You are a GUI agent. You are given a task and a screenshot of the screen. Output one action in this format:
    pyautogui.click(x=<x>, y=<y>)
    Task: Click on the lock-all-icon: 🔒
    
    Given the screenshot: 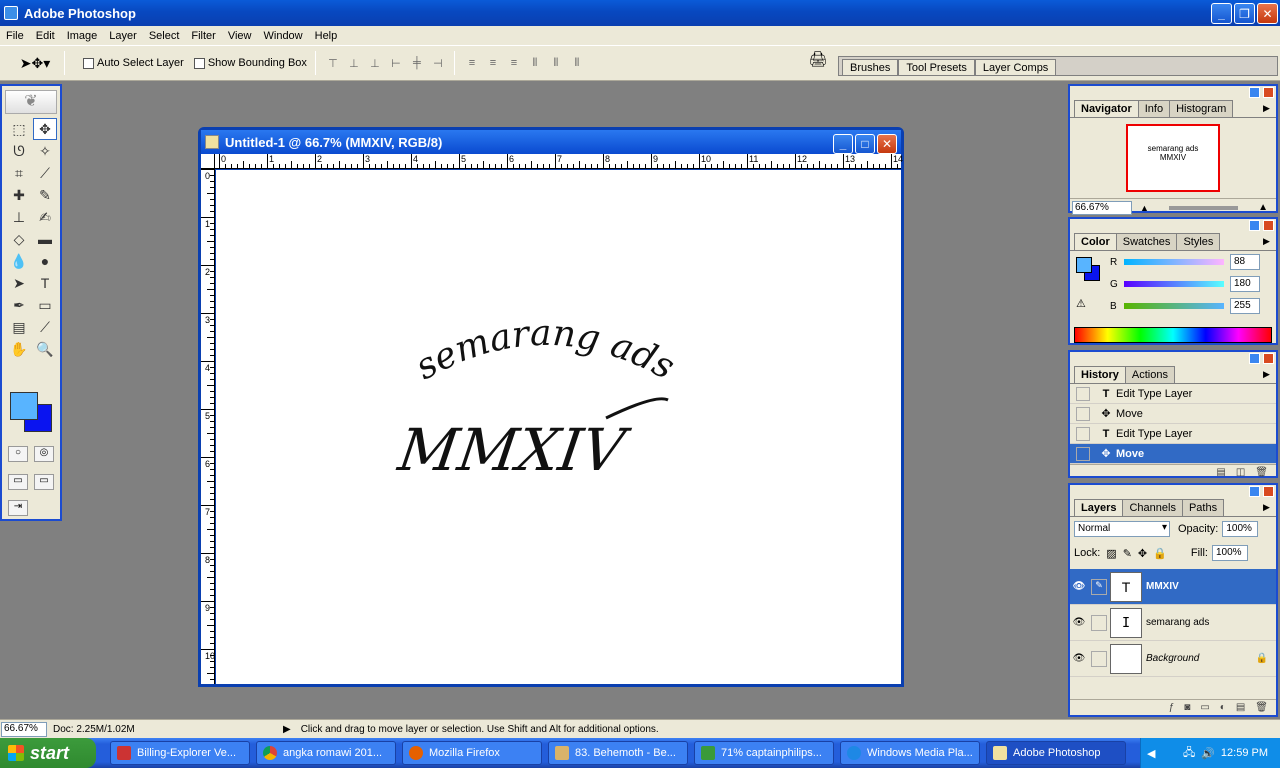 What is the action you would take?
    pyautogui.click(x=1160, y=553)
    